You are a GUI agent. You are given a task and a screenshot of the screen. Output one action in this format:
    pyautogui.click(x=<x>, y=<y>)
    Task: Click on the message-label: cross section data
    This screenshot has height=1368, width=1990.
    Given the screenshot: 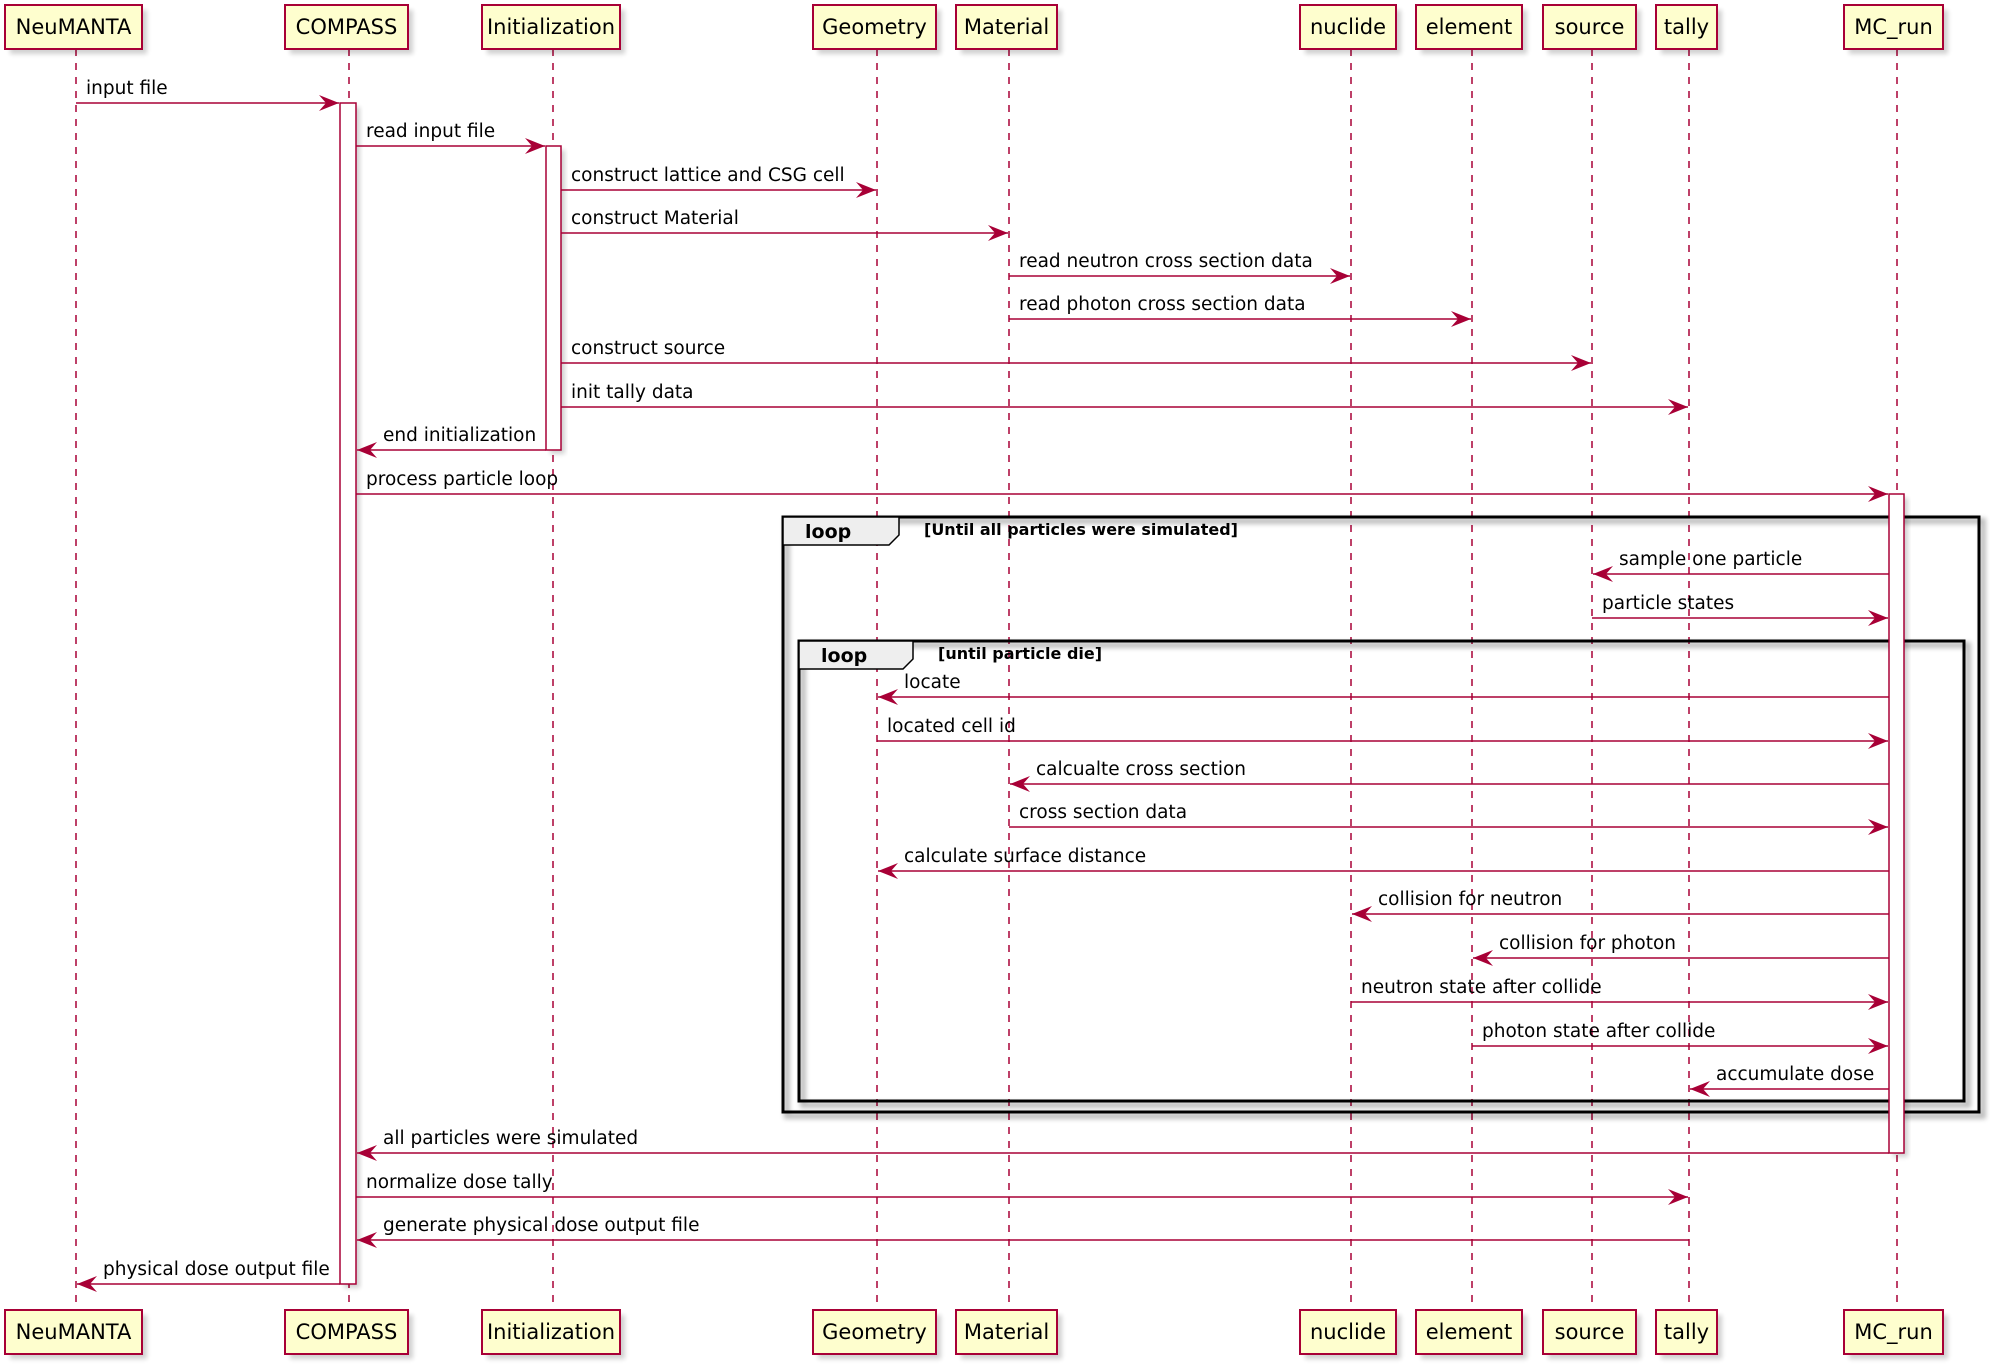 What is the action you would take?
    pyautogui.click(x=1103, y=812)
    